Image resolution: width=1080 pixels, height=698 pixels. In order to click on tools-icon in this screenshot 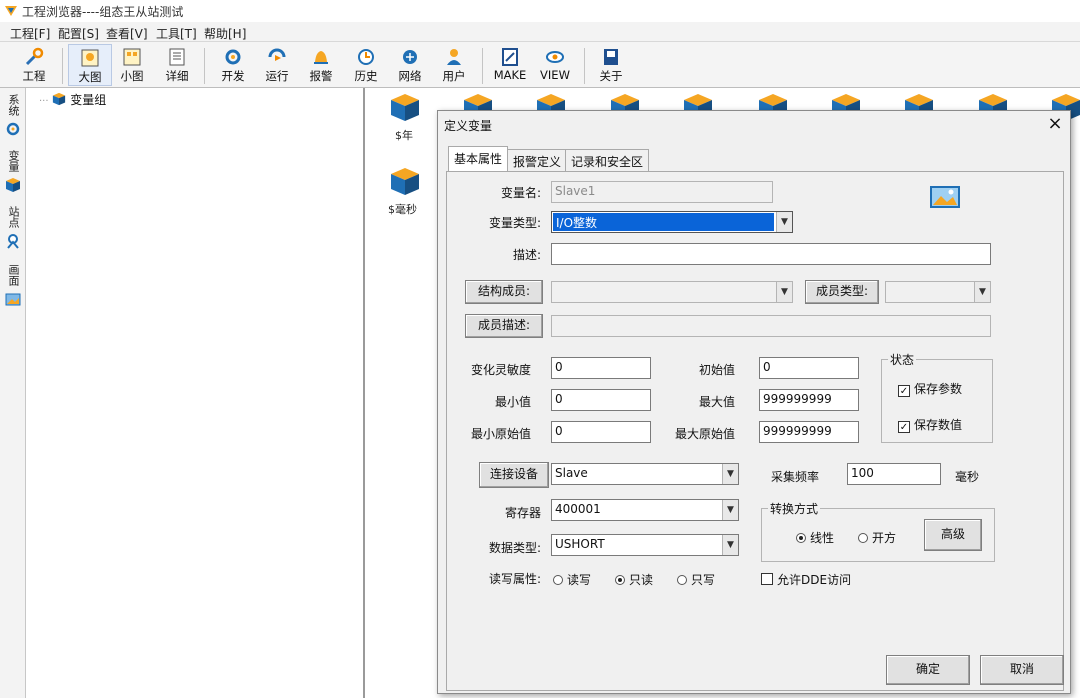, I will do `click(34, 56)`.